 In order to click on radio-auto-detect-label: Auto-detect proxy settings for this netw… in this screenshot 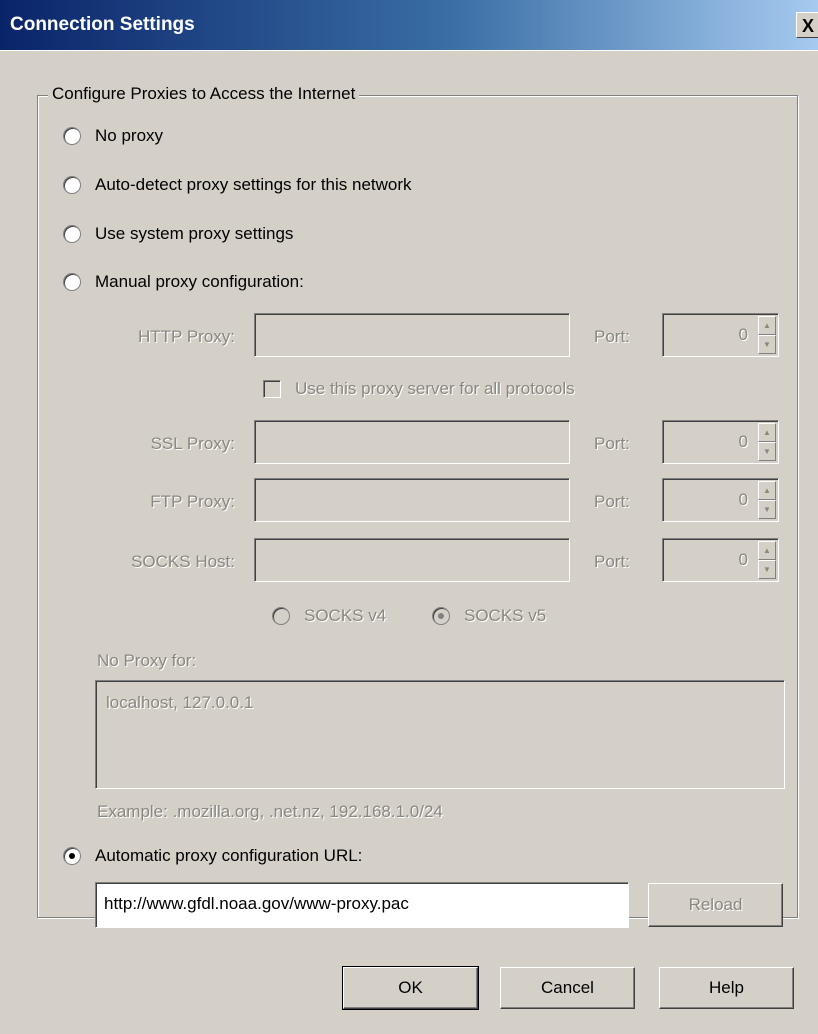, I will do `click(253, 184)`.